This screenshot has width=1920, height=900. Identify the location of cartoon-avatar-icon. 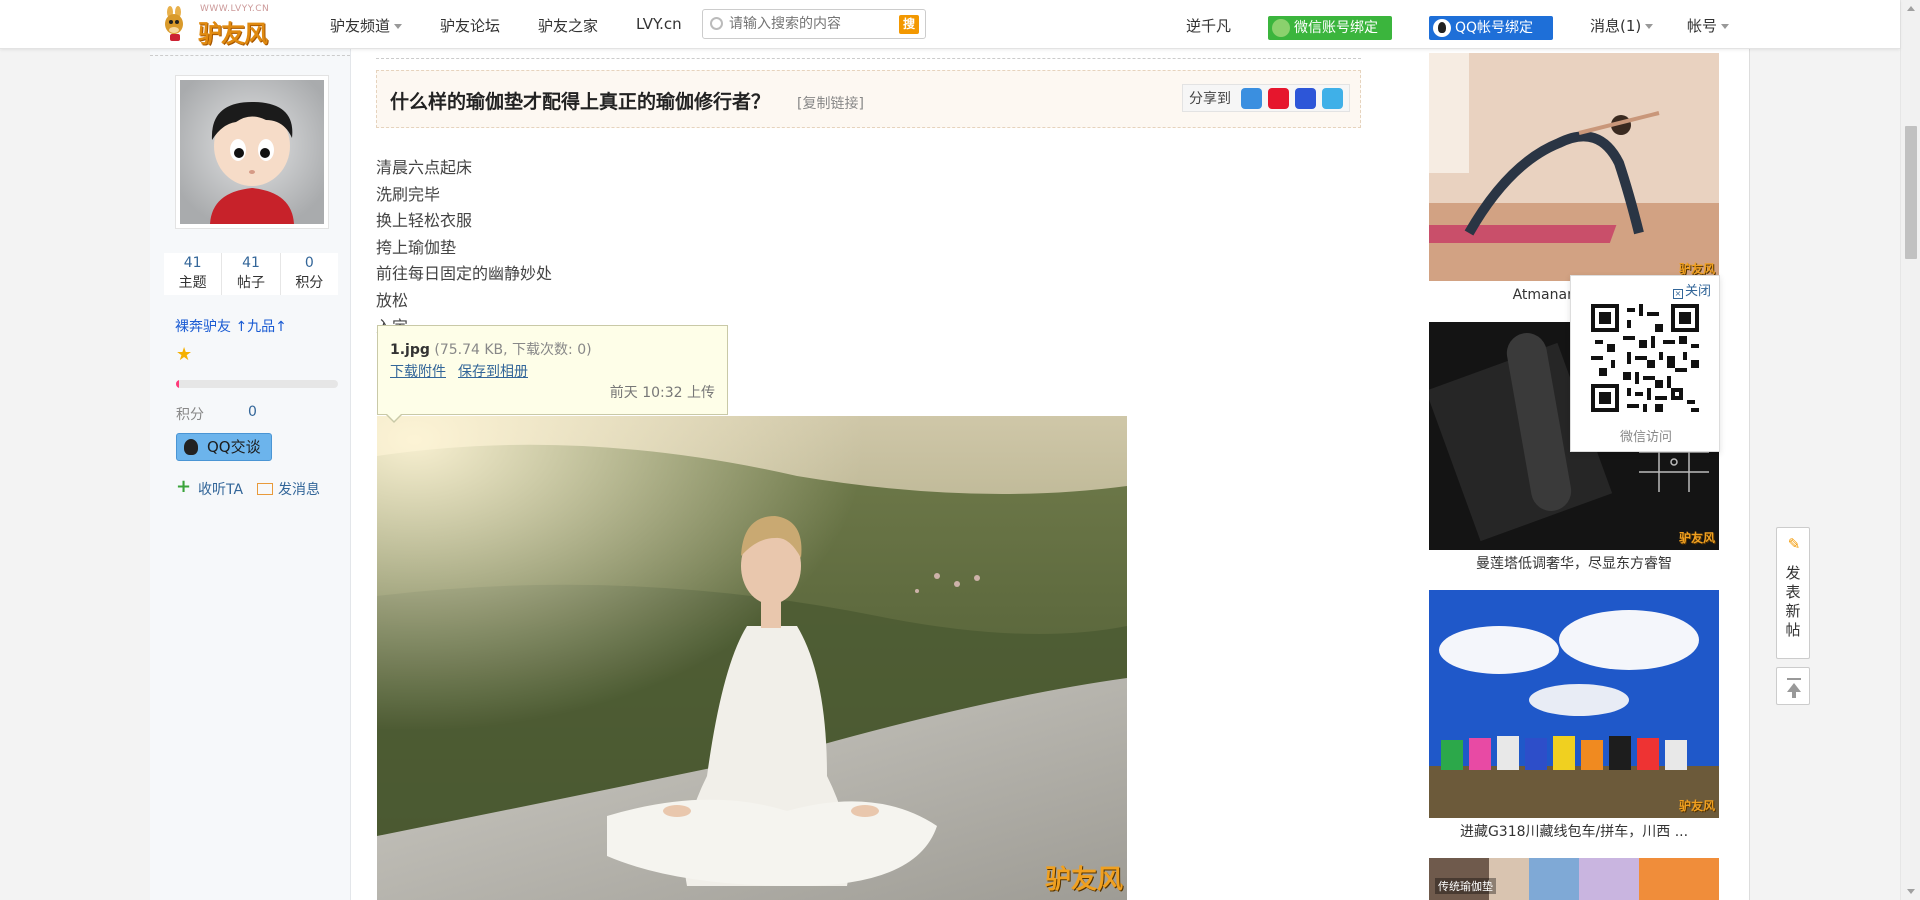
(252, 152).